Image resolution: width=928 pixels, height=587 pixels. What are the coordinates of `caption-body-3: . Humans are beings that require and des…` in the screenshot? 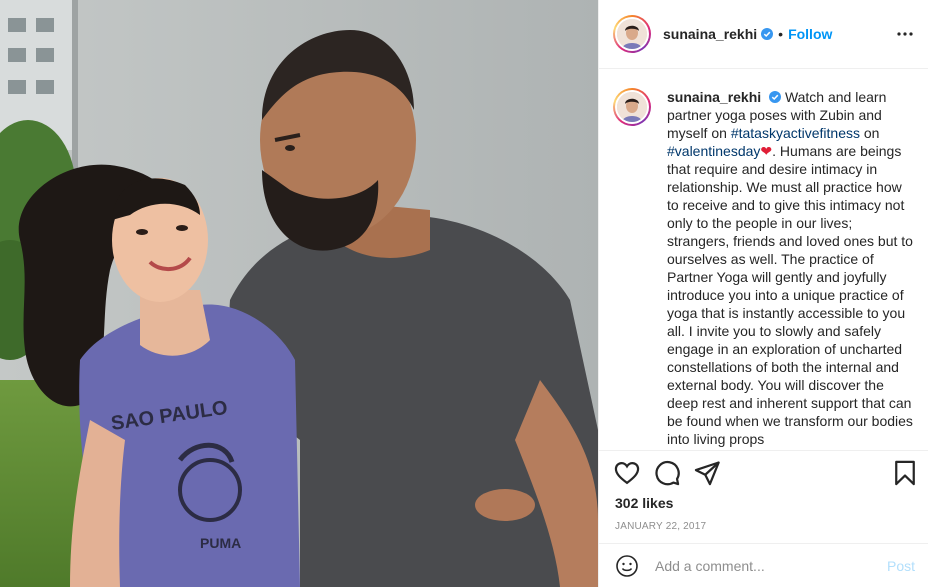 It's located at (790, 295).